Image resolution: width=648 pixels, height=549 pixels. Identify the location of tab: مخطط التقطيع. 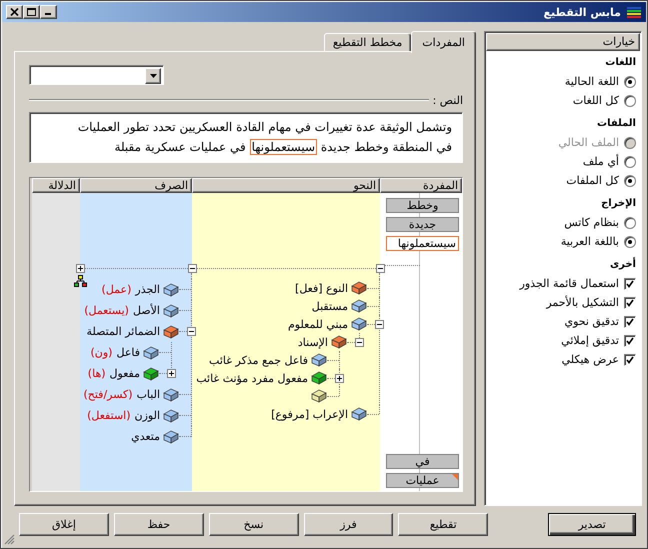
(368, 42).